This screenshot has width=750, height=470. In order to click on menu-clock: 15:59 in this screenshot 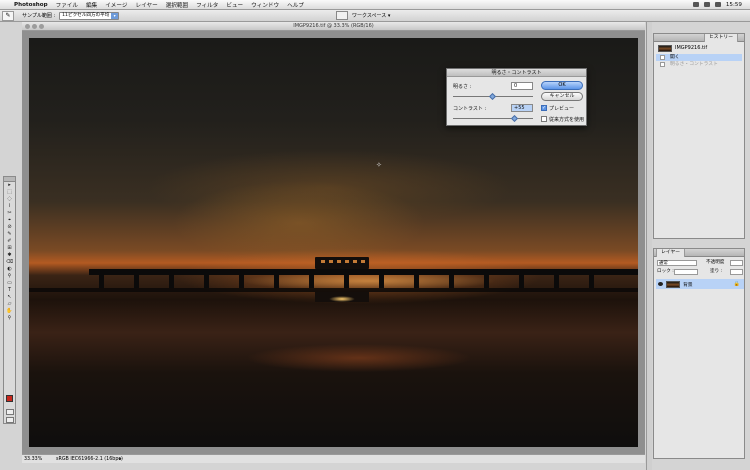, I will do `click(734, 5)`.